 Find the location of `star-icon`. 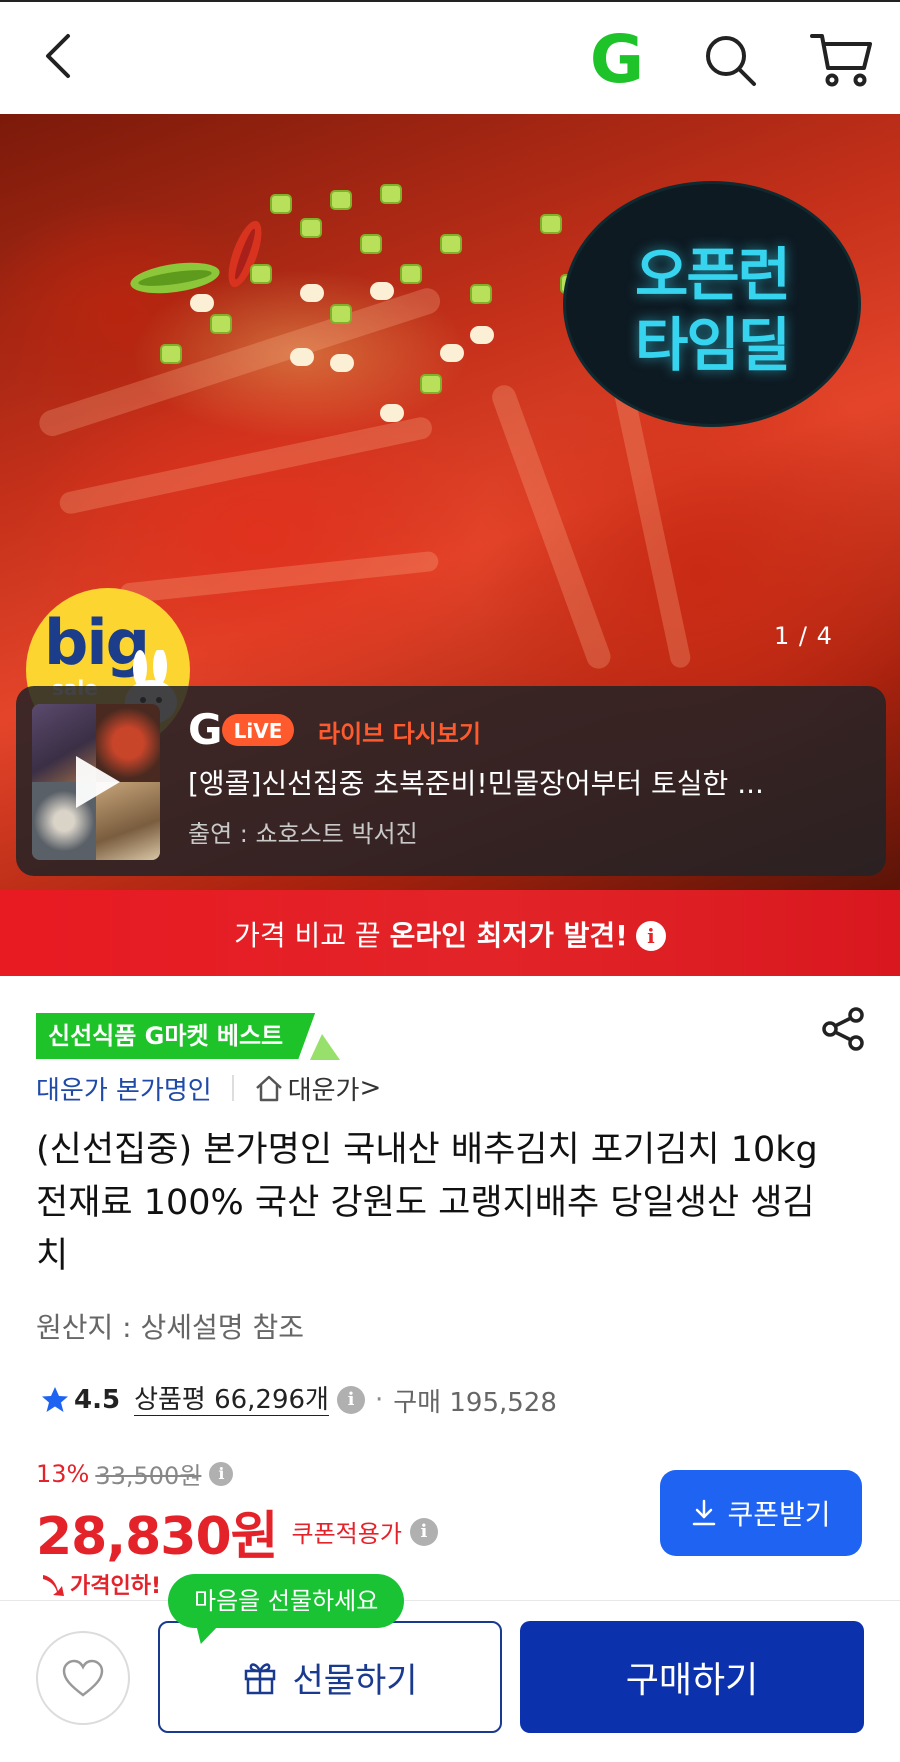

star-icon is located at coordinates (55, 1399).